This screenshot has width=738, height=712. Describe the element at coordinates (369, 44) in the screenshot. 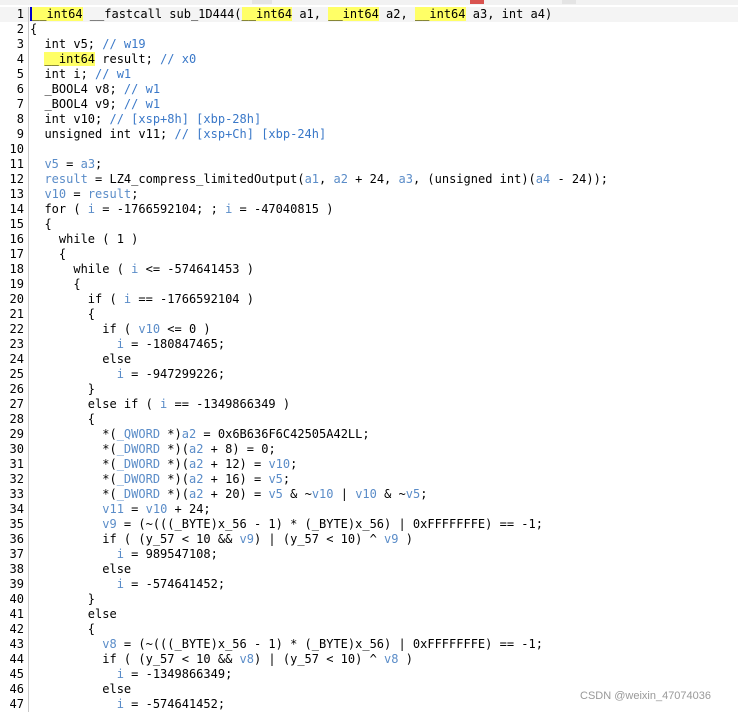

I see `code-line: 3 int v5; // w19` at that location.